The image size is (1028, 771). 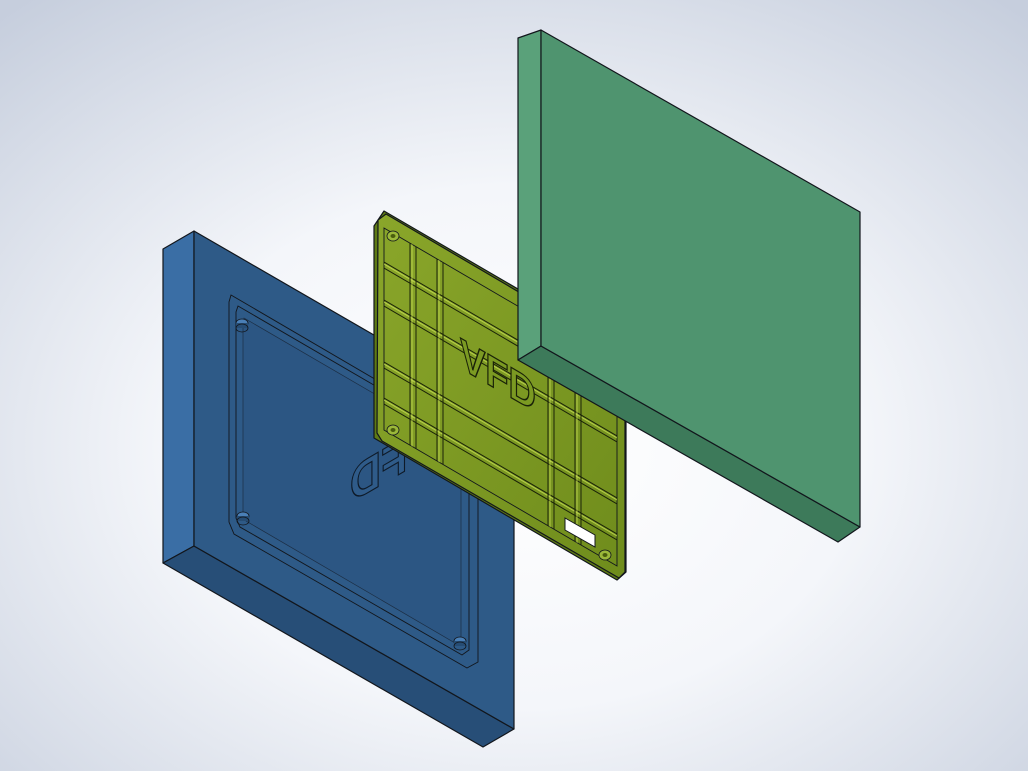 What do you see at coordinates (529, 195) in the screenshot?
I see `mold-cover-side-face` at bounding box center [529, 195].